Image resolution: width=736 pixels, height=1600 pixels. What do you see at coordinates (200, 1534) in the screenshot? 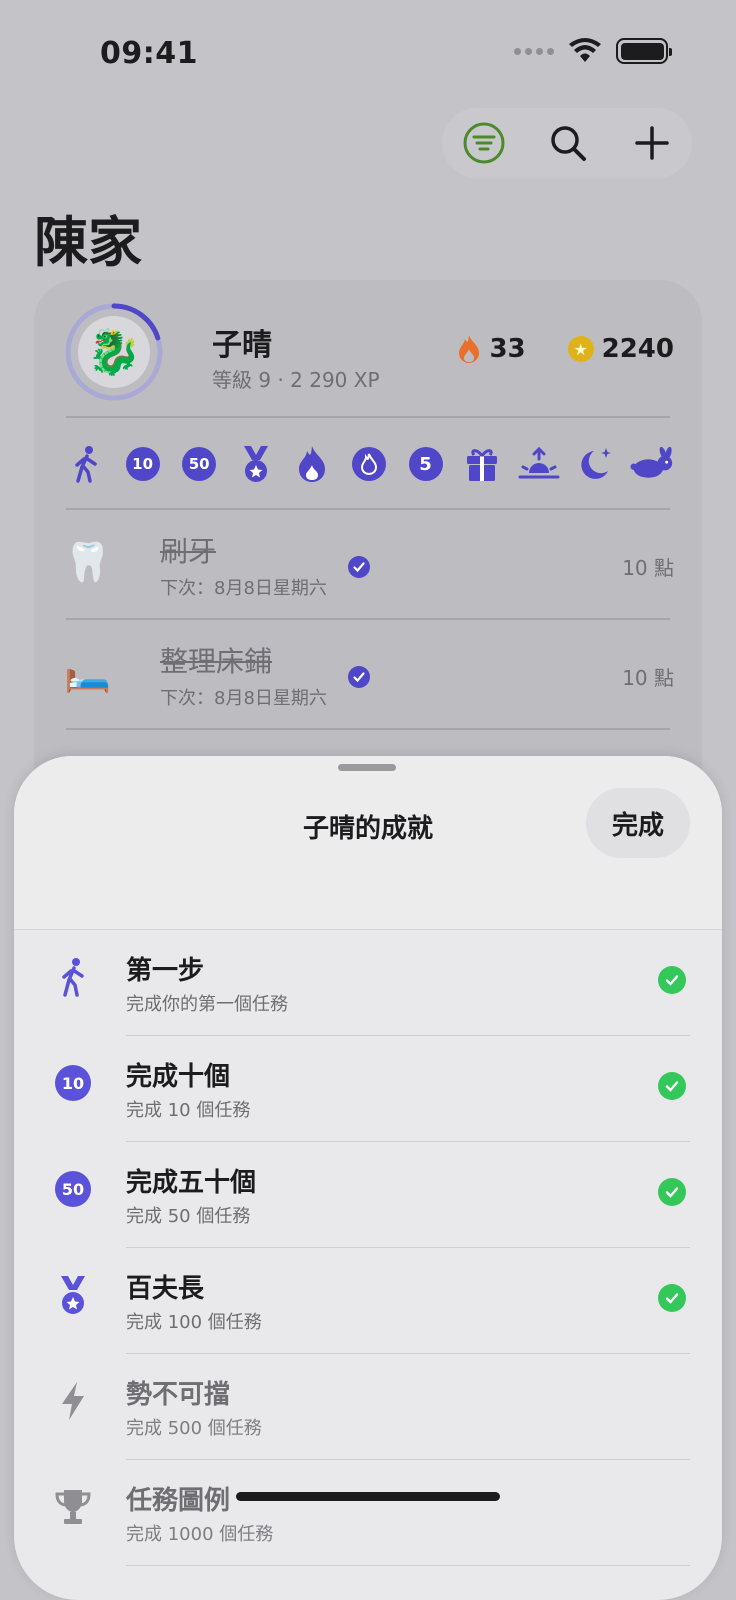
I see `achievement-desc: 完成 1000 個任務` at bounding box center [200, 1534].